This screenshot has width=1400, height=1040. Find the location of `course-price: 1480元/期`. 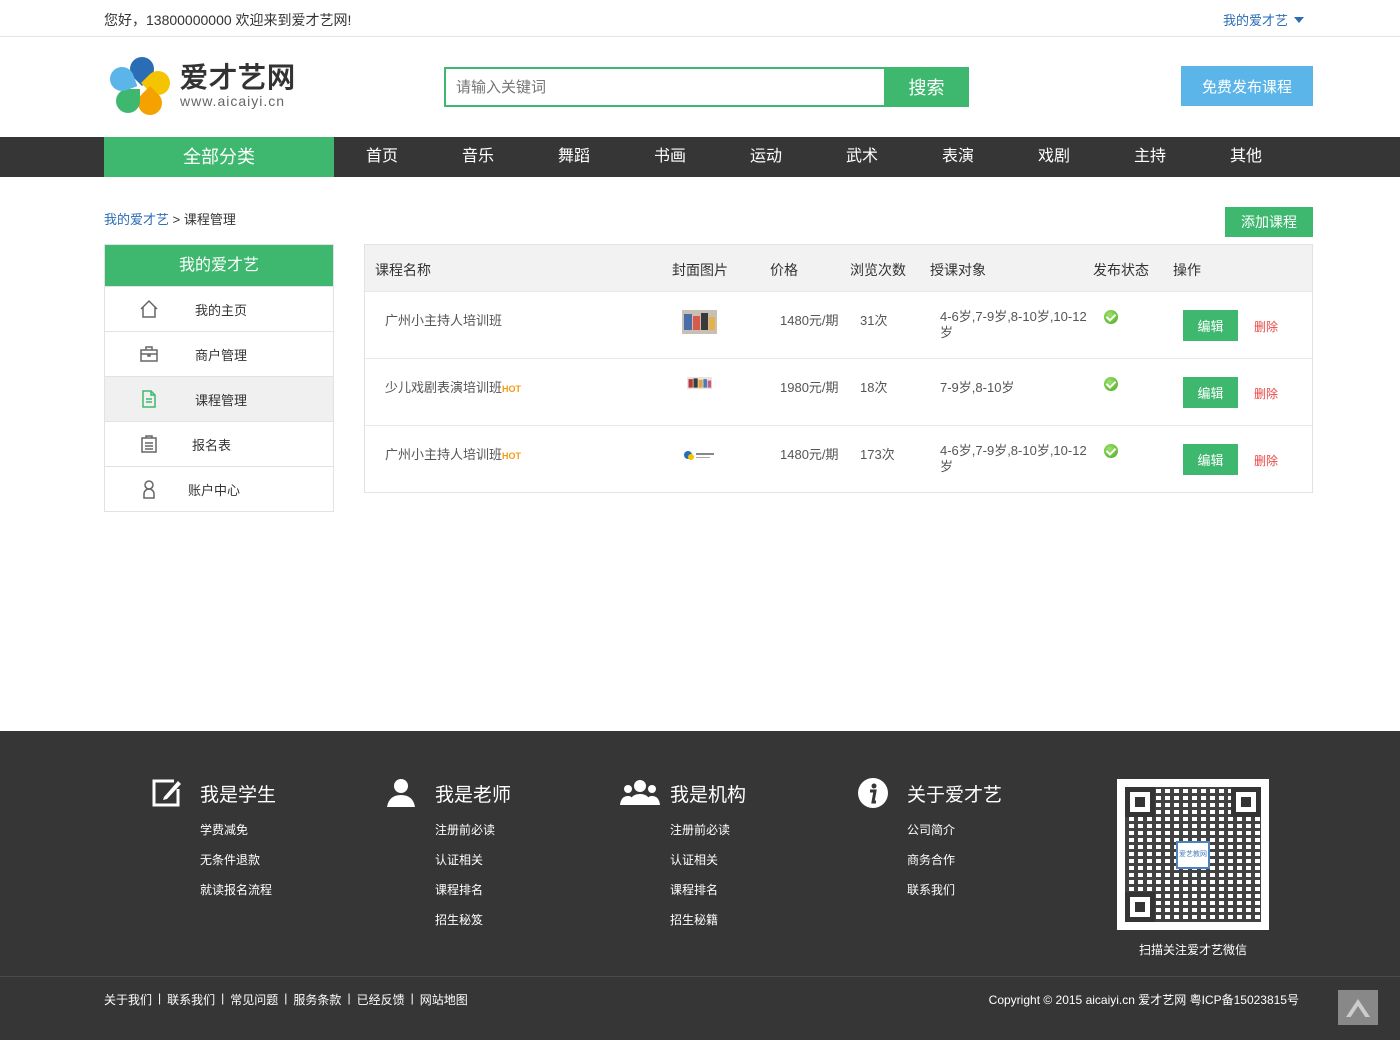

course-price: 1480元/期 is located at coordinates (809, 454).